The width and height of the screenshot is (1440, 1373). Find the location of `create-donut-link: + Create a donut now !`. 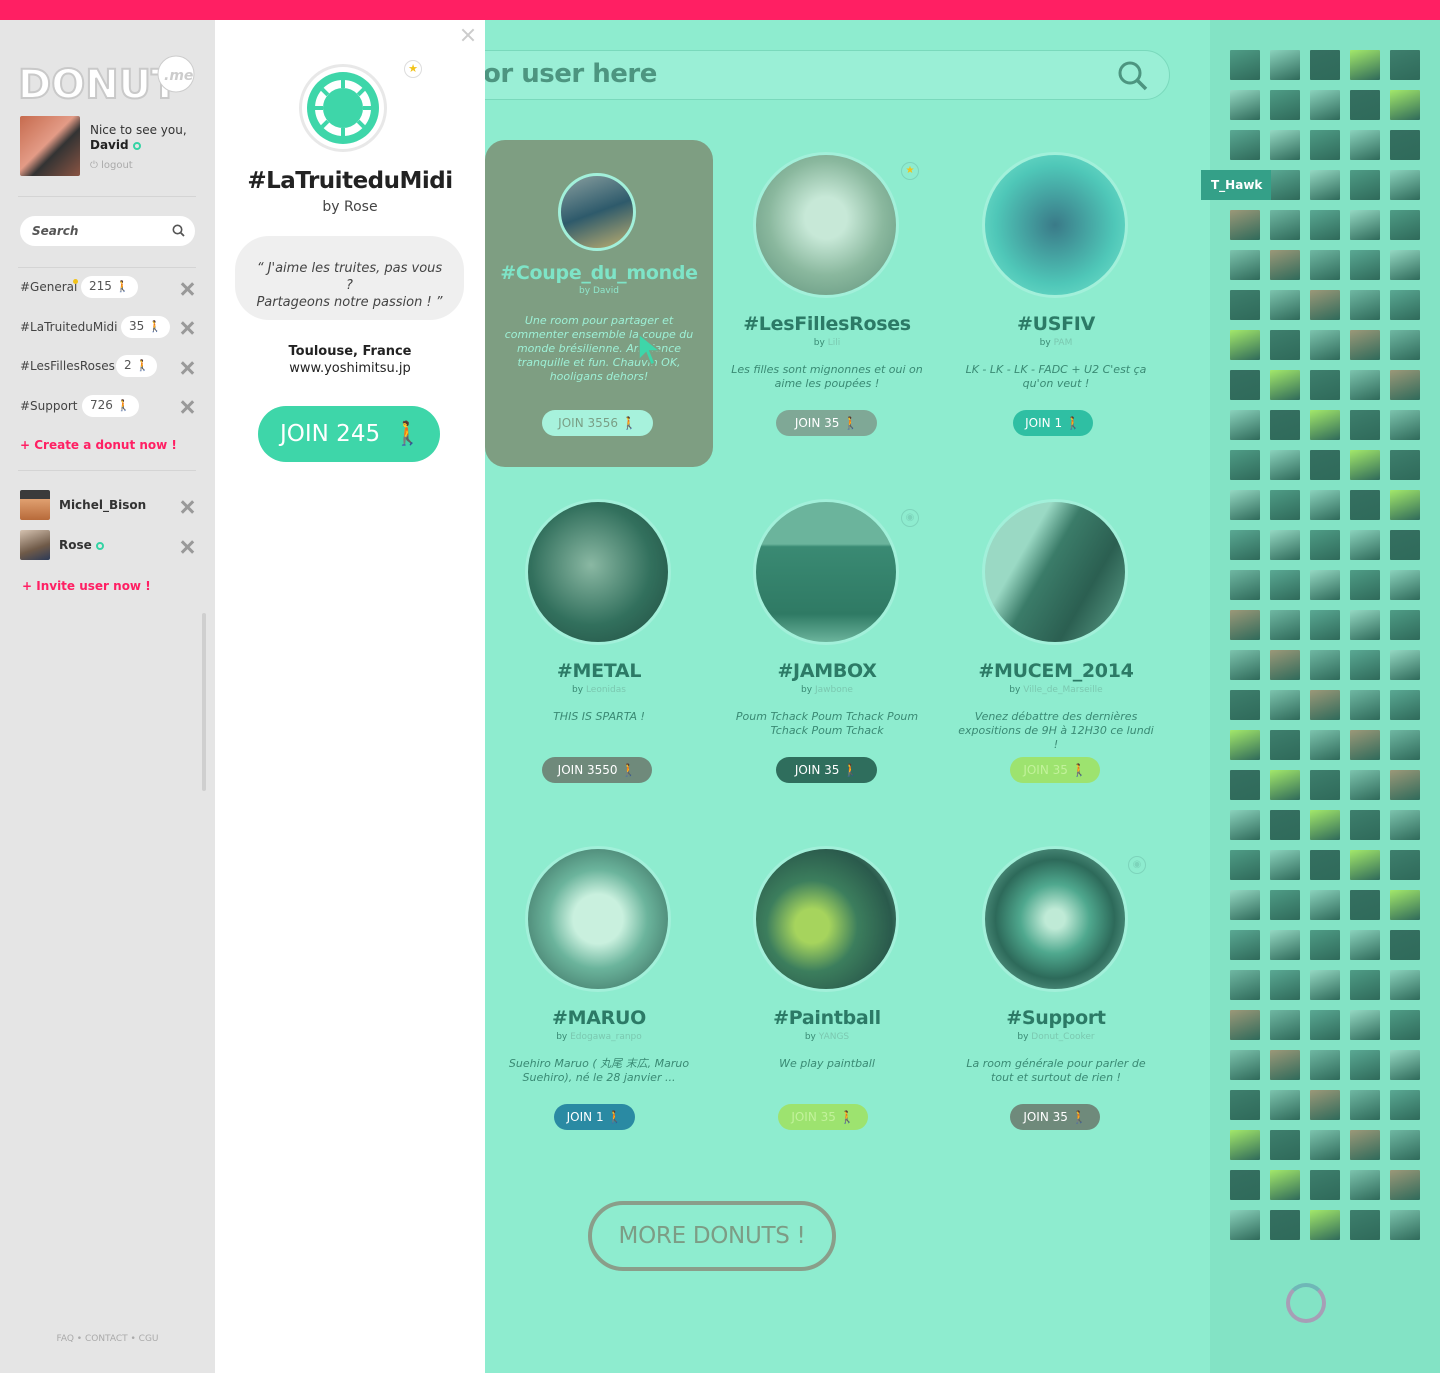

create-donut-link: + Create a donut now ! is located at coordinates (98, 445).